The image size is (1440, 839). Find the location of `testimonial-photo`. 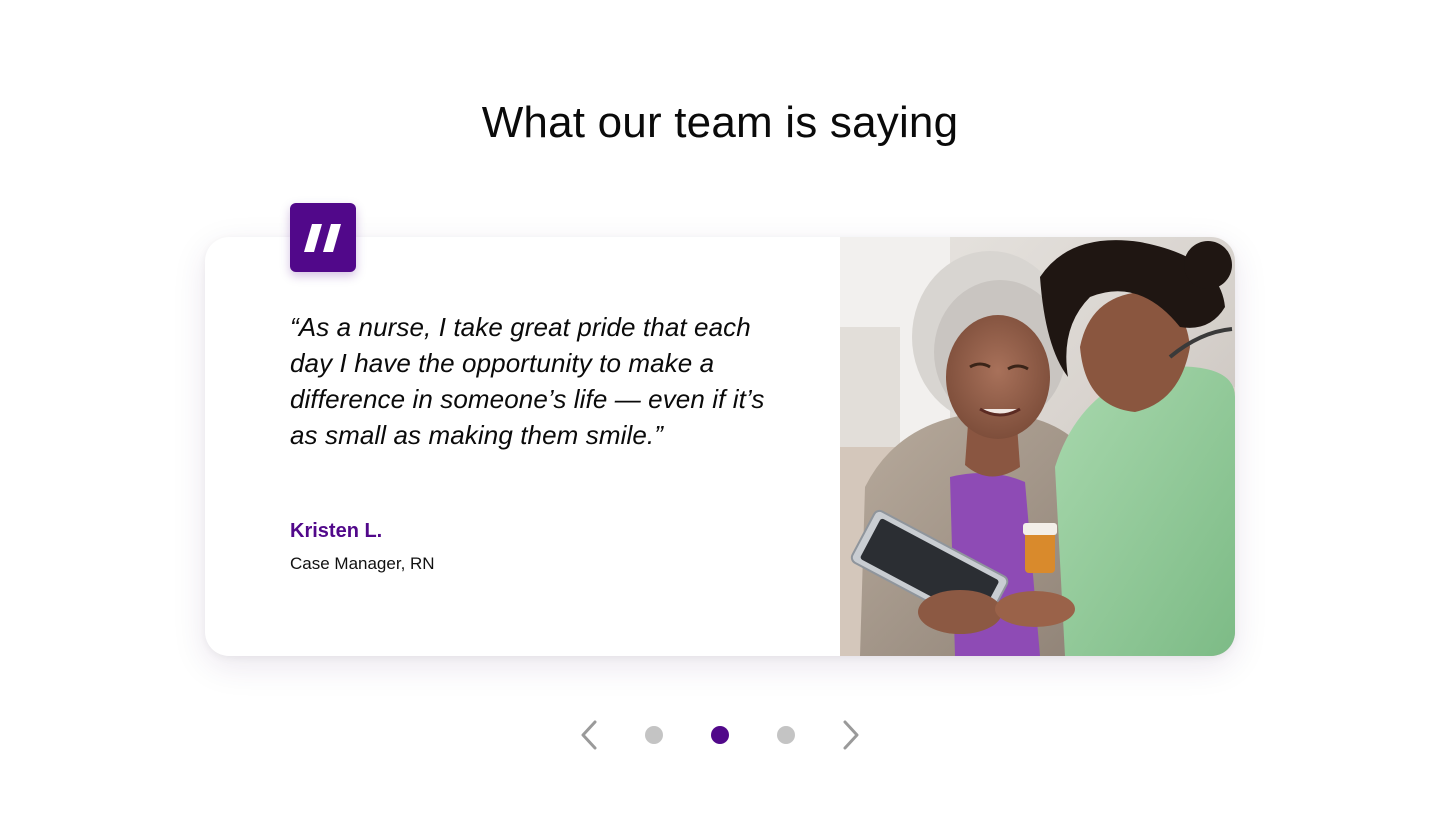

testimonial-photo is located at coordinates (1037, 446).